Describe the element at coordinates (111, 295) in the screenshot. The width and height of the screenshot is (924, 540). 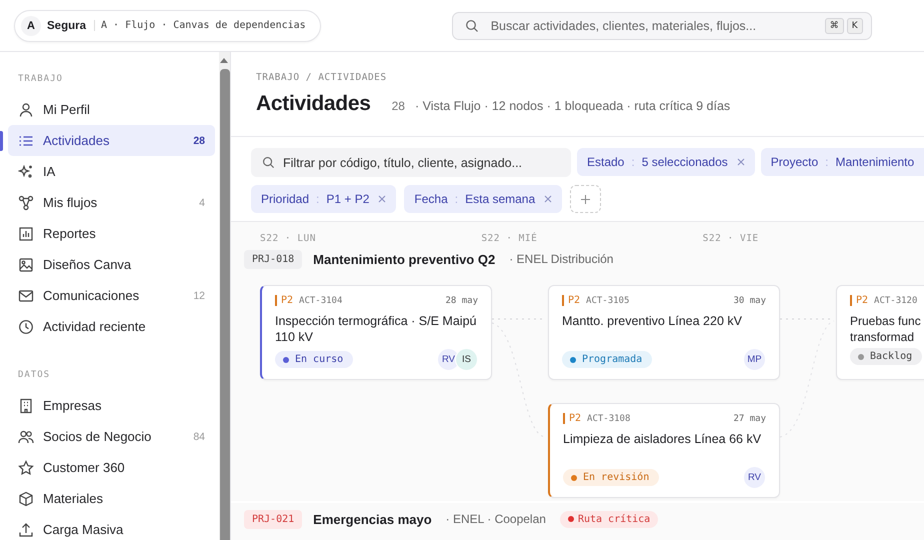
I see `sidebar-item: Comunicaciones 12` at that location.